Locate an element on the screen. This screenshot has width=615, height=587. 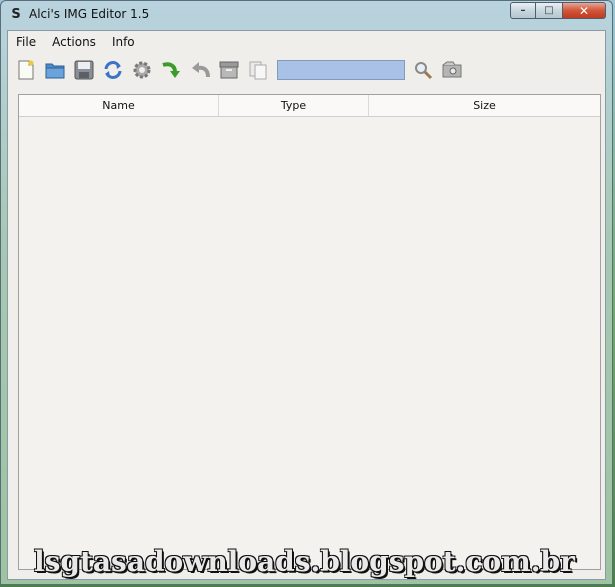
new-file-icon is located at coordinates (26, 70).